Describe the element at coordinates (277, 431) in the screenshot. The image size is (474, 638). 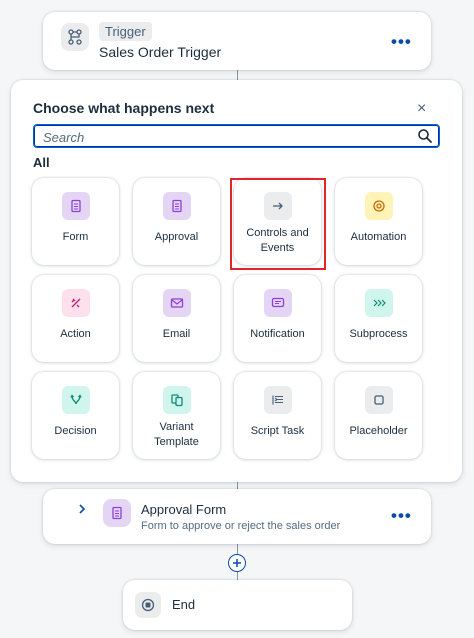
I see `tile-label: Script Task` at that location.